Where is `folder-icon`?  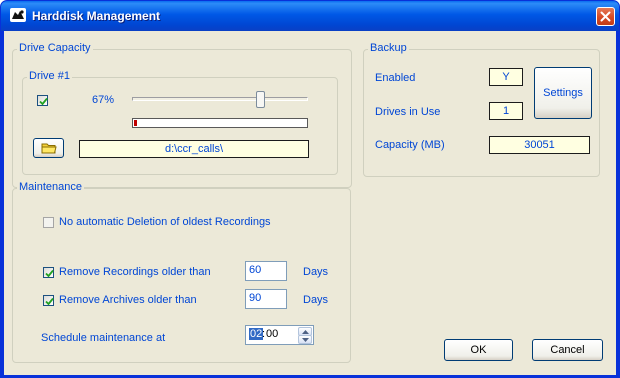 folder-icon is located at coordinates (49, 148).